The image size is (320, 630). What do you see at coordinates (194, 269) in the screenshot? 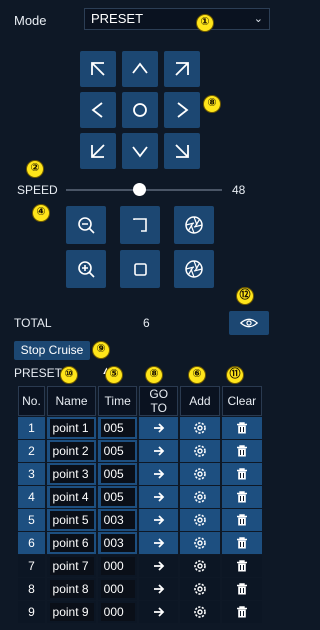
I see `iris-close-button` at bounding box center [194, 269].